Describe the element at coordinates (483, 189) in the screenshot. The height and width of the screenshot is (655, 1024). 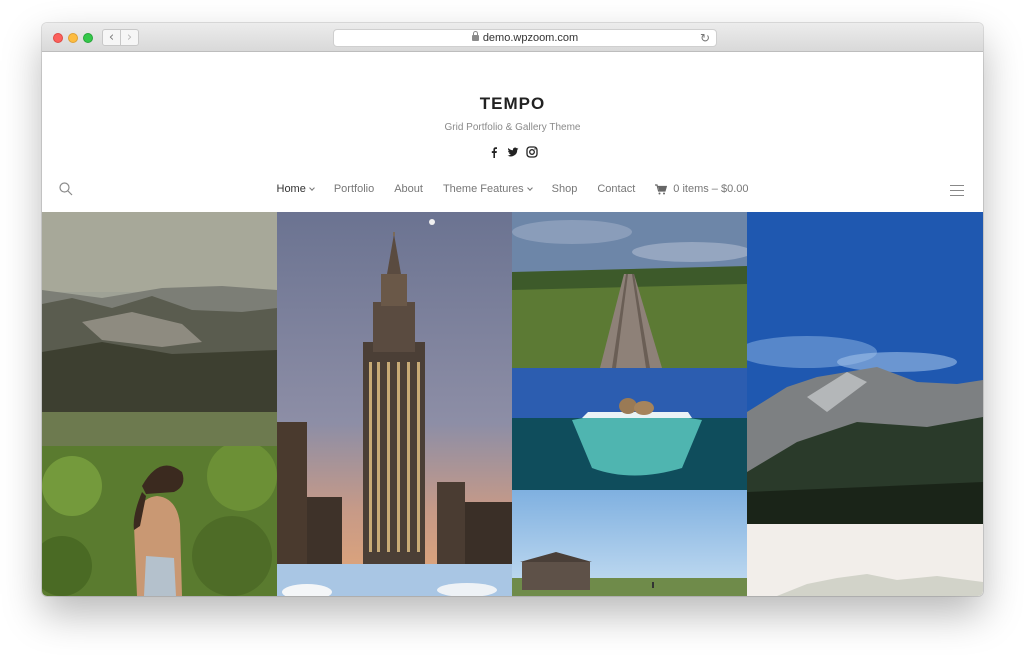
I see `nav-label: Theme Features` at that location.